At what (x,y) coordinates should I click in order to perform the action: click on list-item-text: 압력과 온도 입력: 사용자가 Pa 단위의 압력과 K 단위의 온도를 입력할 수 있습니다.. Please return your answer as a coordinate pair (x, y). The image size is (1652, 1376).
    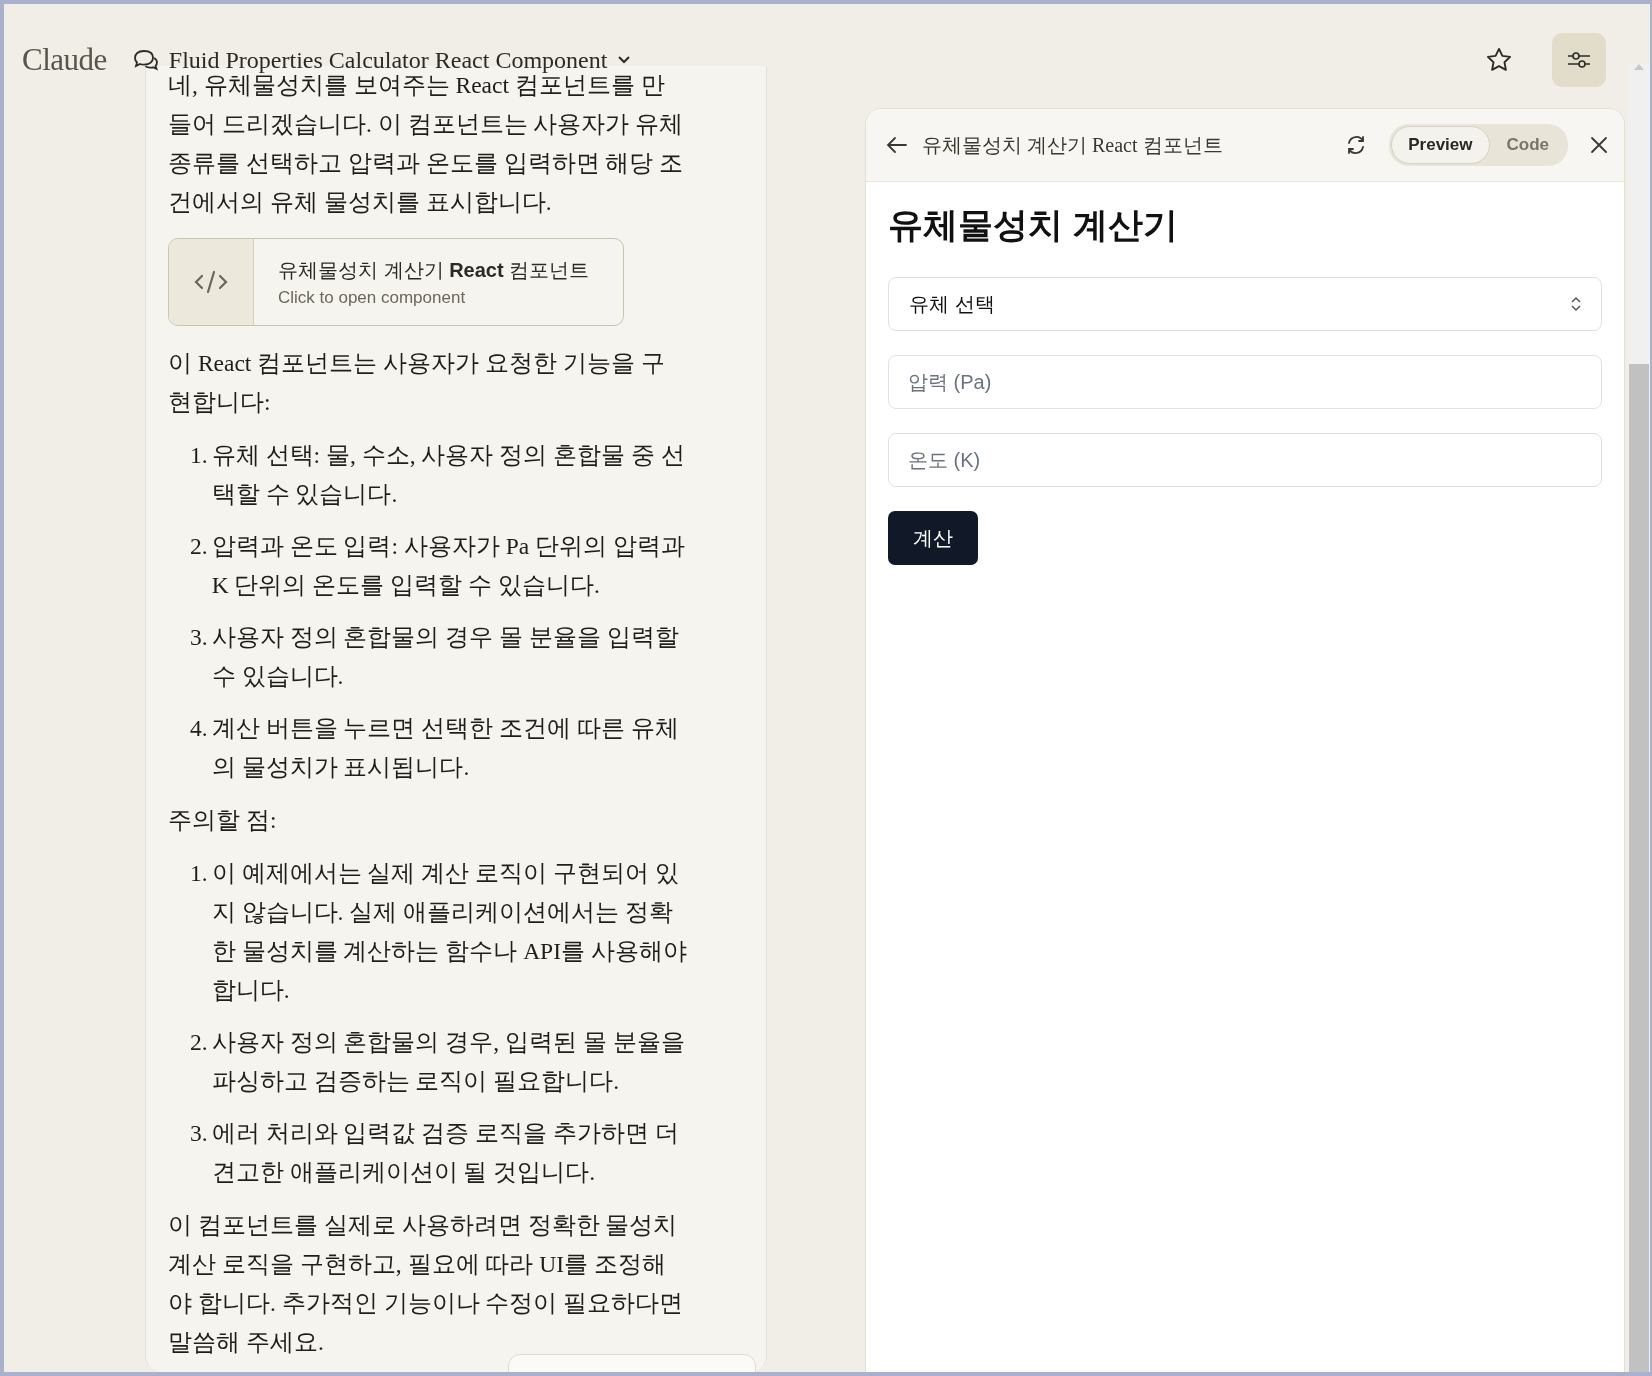
    Looking at the image, I should click on (448, 566).